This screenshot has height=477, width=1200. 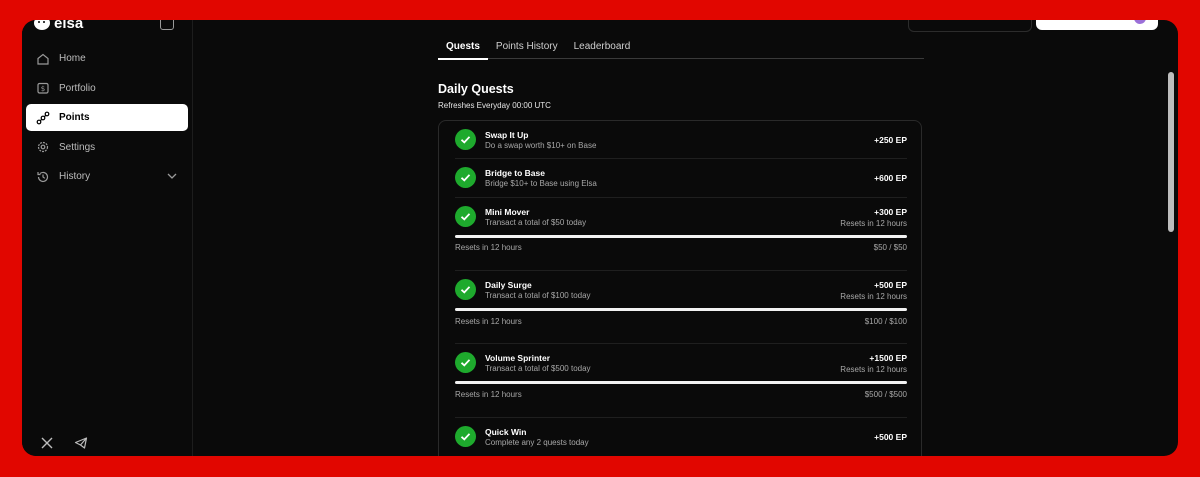 I want to click on quest-description: Transact a total of $50 today, so click(x=536, y=222).